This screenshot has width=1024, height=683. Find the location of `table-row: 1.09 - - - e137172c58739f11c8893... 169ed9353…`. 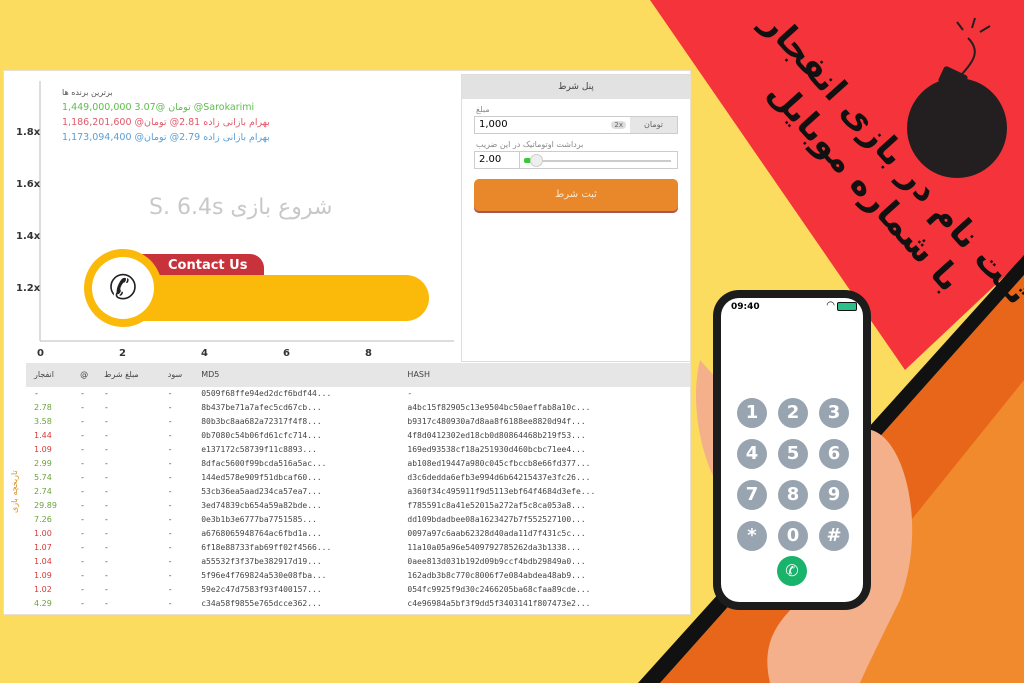

table-row: 1.09 - - - e137172c58739f11c8893... 169ed9353… is located at coordinates (358, 450).